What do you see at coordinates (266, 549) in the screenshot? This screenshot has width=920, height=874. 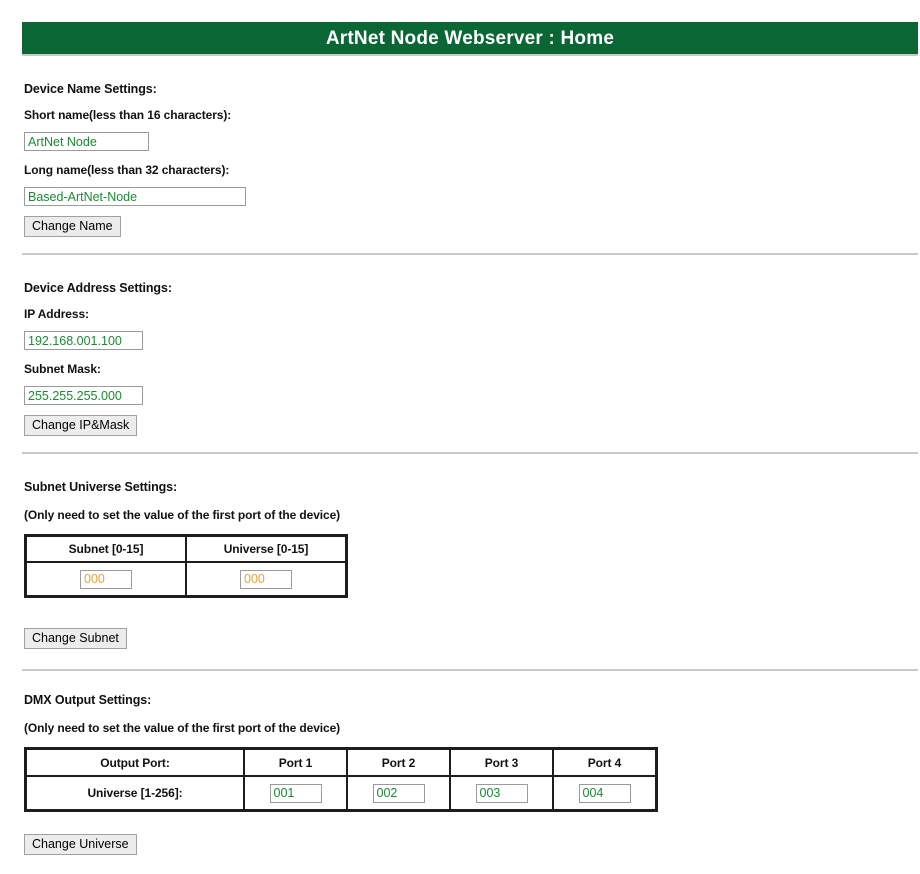 I see `universe-column-header: Universe [0-15]` at bounding box center [266, 549].